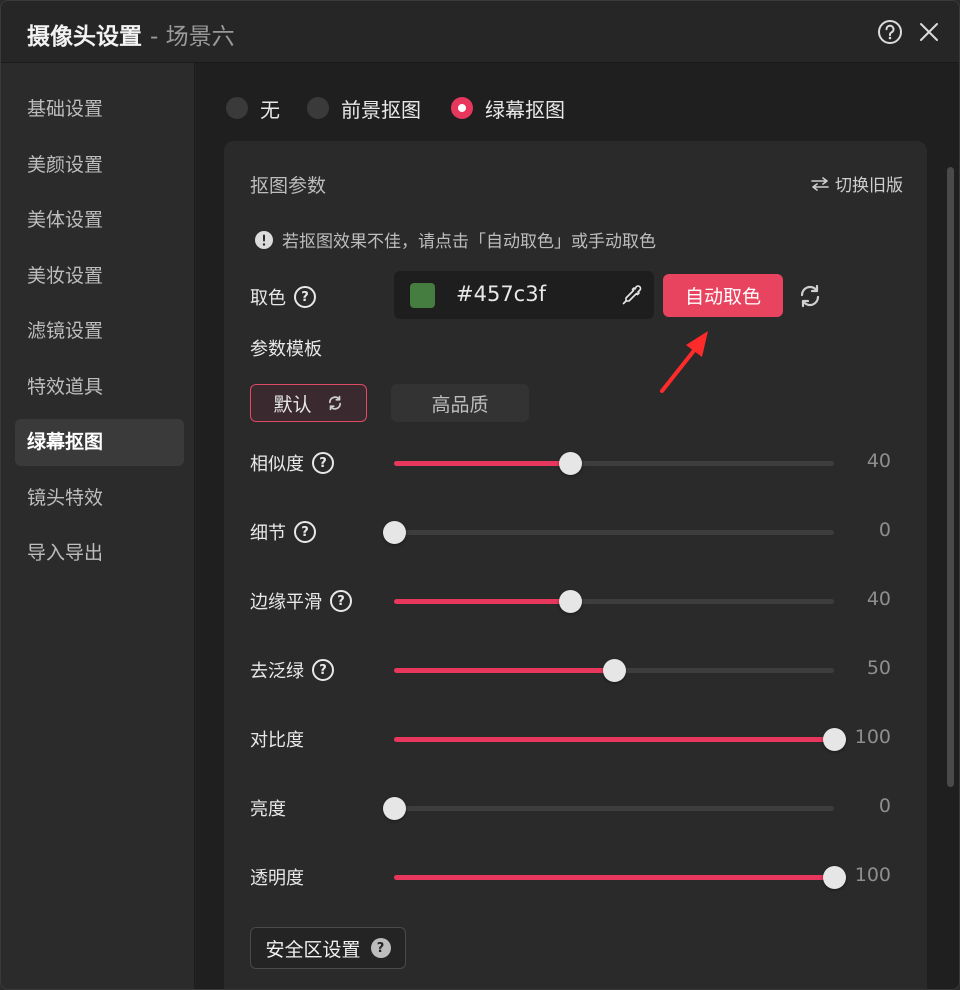  What do you see at coordinates (723, 295) in the screenshot?
I see `auto-pick-color-button: 自动取色` at bounding box center [723, 295].